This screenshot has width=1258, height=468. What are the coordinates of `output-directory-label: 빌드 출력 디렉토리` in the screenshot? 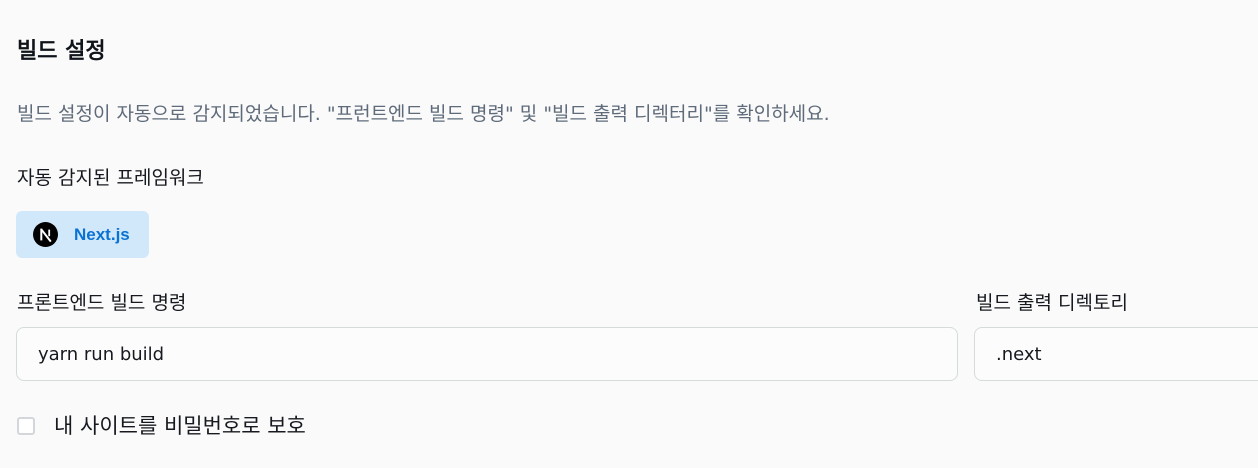 It's located at (1052, 303).